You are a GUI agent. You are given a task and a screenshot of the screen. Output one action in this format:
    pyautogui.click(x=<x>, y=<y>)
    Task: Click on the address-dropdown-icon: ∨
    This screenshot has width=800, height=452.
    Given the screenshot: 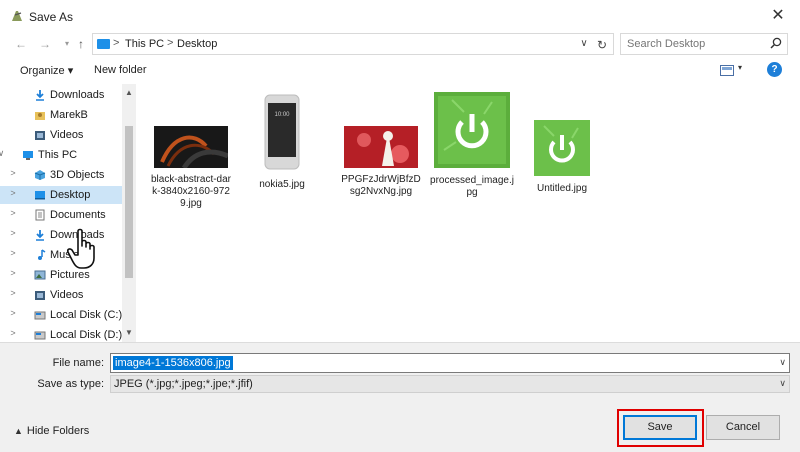 What is the action you would take?
    pyautogui.click(x=584, y=44)
    